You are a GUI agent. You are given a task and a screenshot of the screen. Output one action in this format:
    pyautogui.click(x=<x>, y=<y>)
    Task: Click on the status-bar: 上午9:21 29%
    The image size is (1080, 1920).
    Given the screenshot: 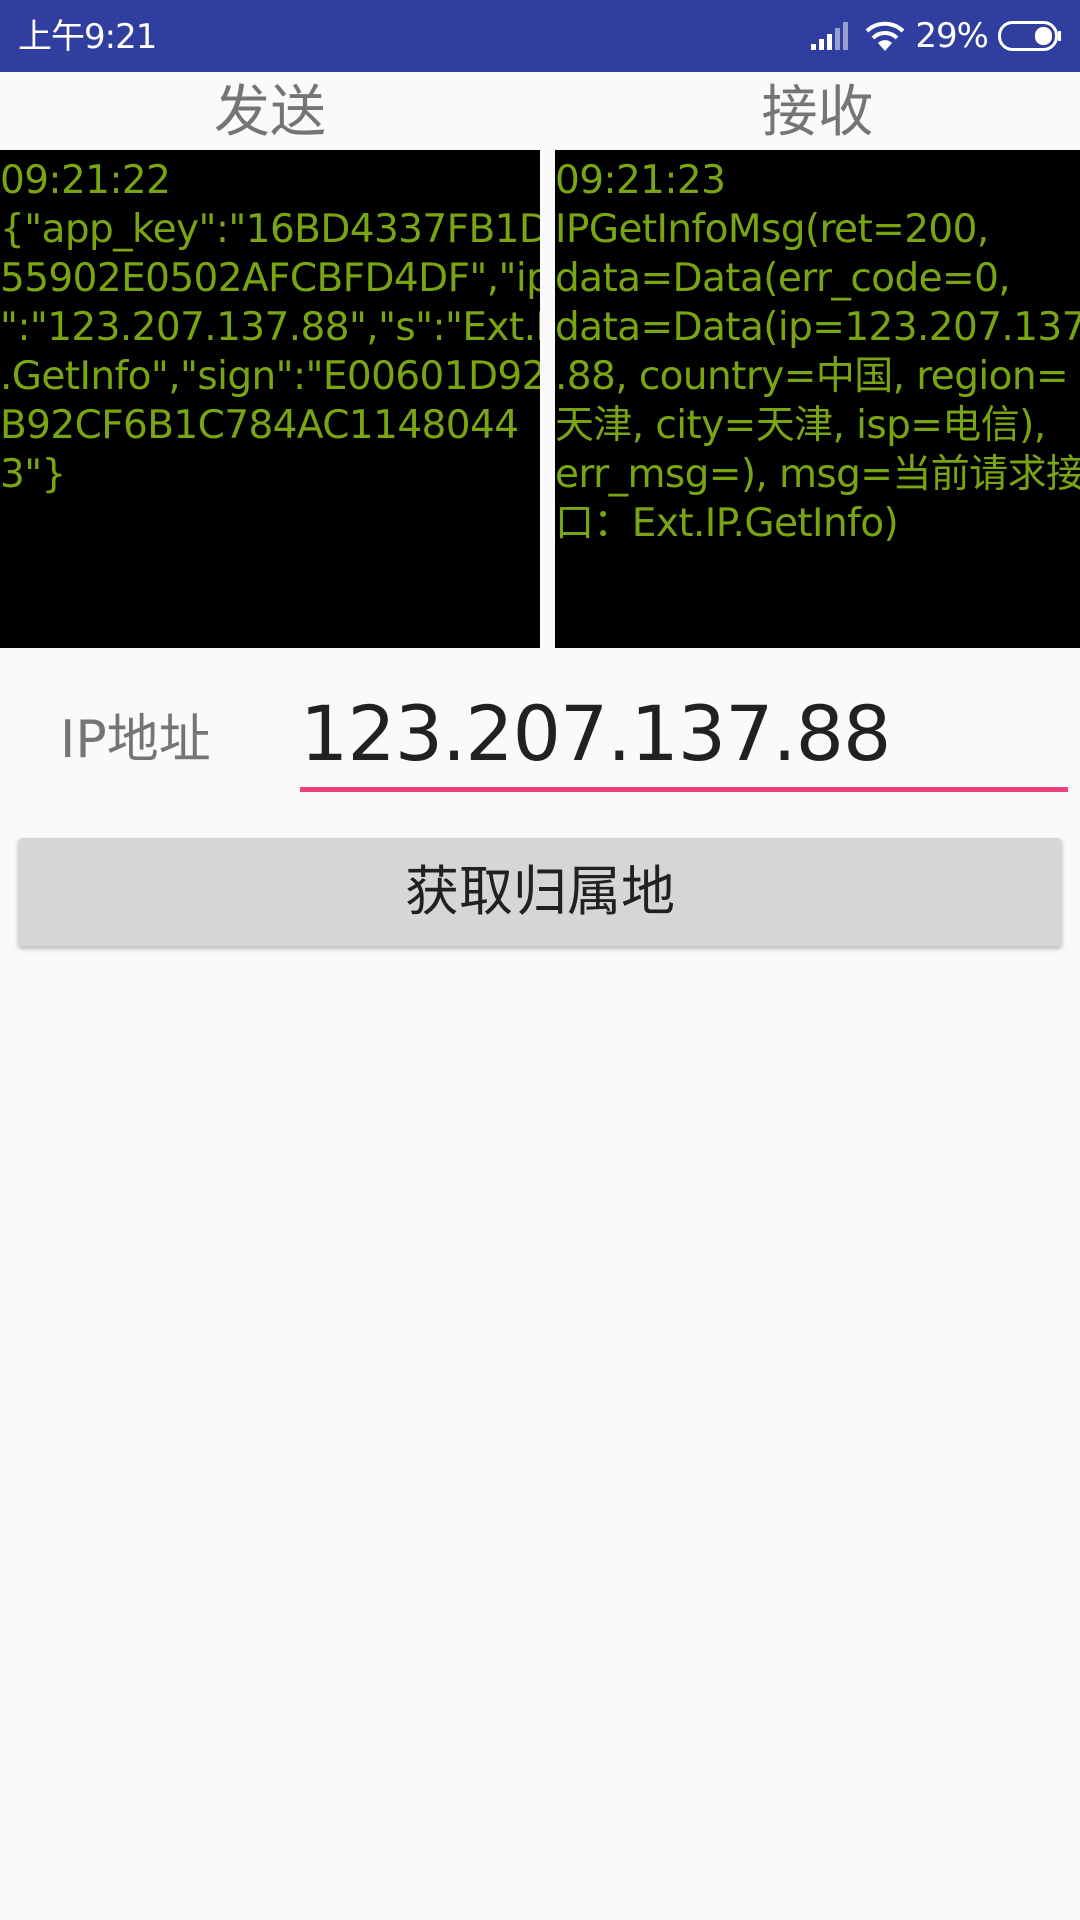 What is the action you would take?
    pyautogui.click(x=540, y=36)
    